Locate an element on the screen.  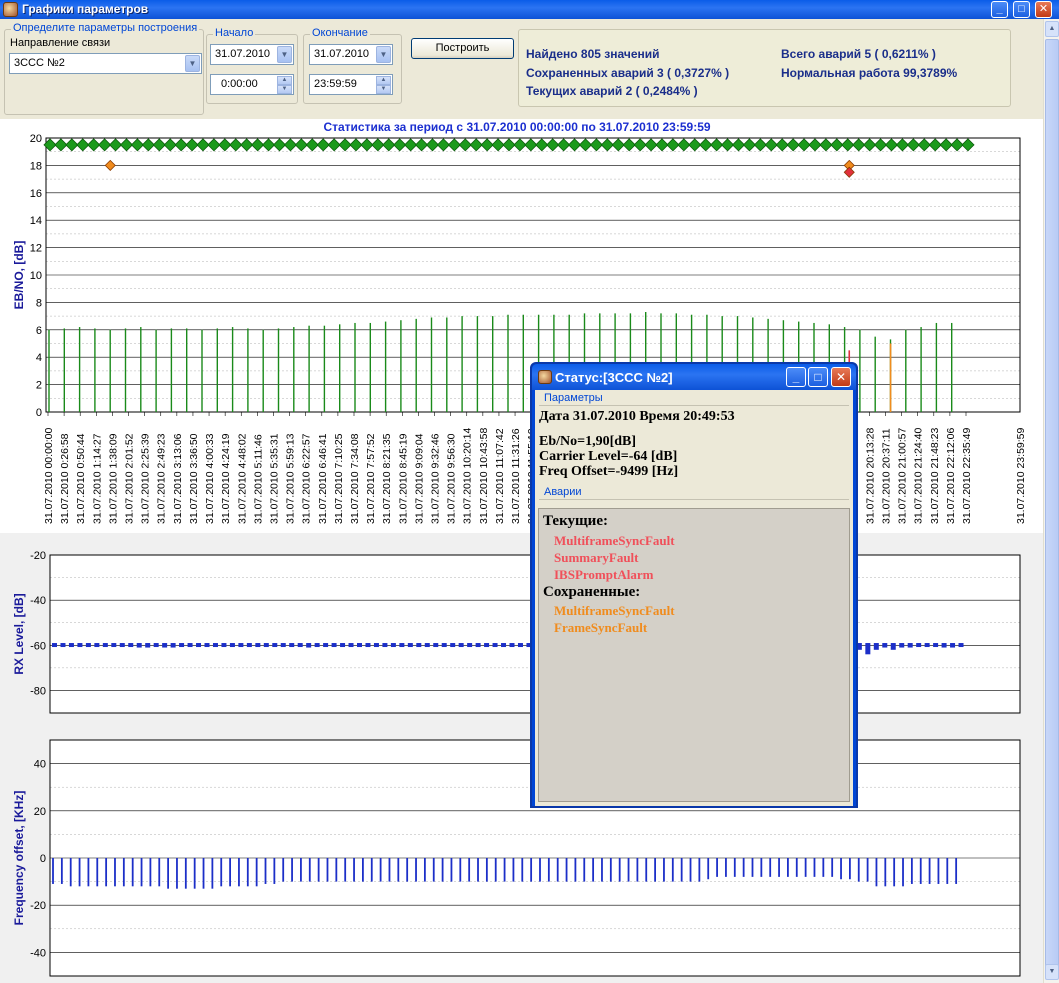
maximize-button: □ is located at coordinates (1021, 9).